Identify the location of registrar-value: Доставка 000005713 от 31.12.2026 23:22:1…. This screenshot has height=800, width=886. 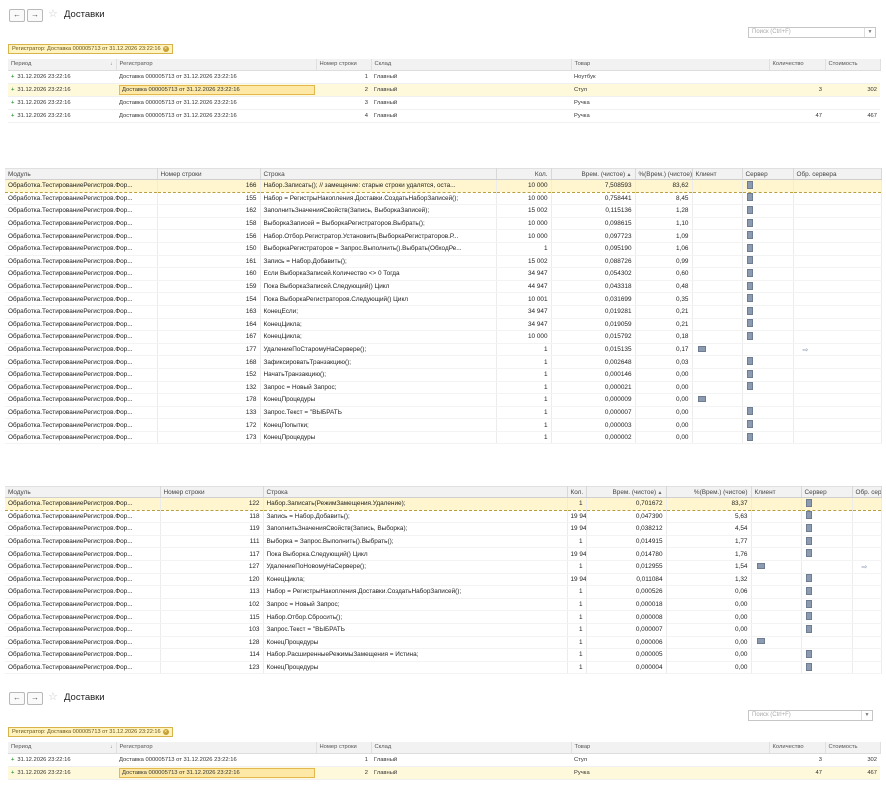
(178, 76).